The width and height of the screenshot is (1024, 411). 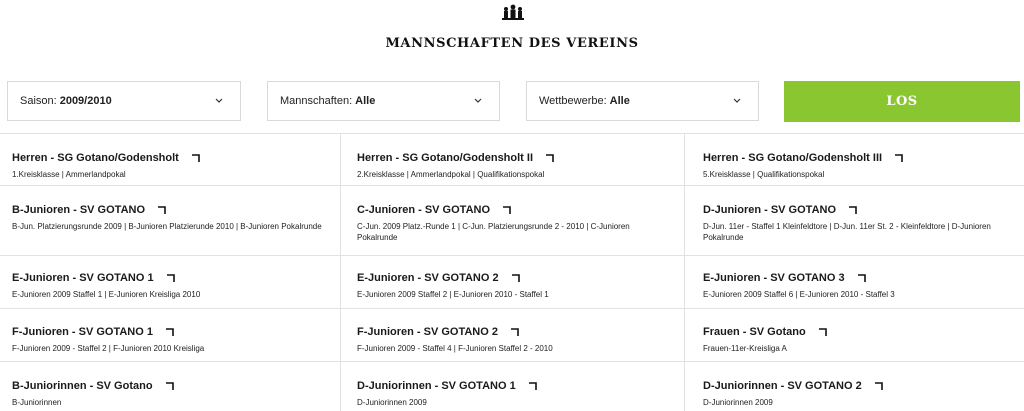 What do you see at coordinates (316, 101) in the screenshot?
I see `teams-label: Mannschaften:` at bounding box center [316, 101].